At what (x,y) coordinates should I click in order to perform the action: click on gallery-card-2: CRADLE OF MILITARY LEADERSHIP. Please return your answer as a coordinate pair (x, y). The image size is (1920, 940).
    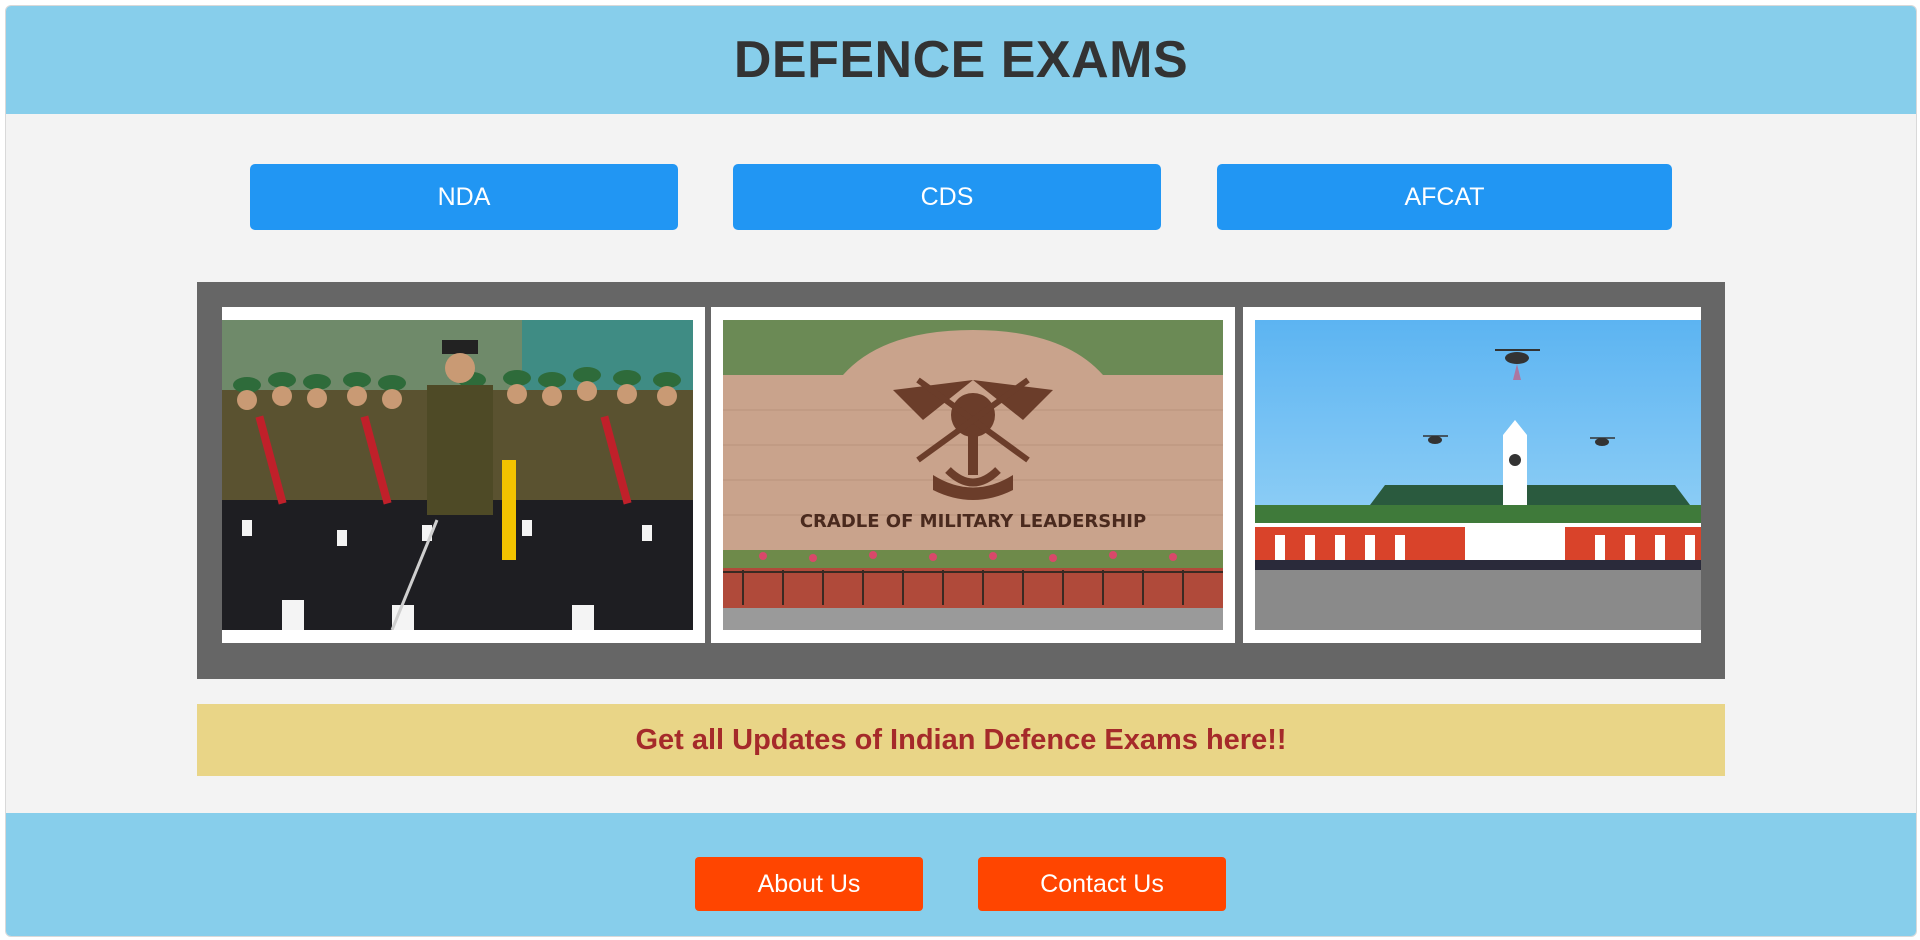
    Looking at the image, I should click on (973, 475).